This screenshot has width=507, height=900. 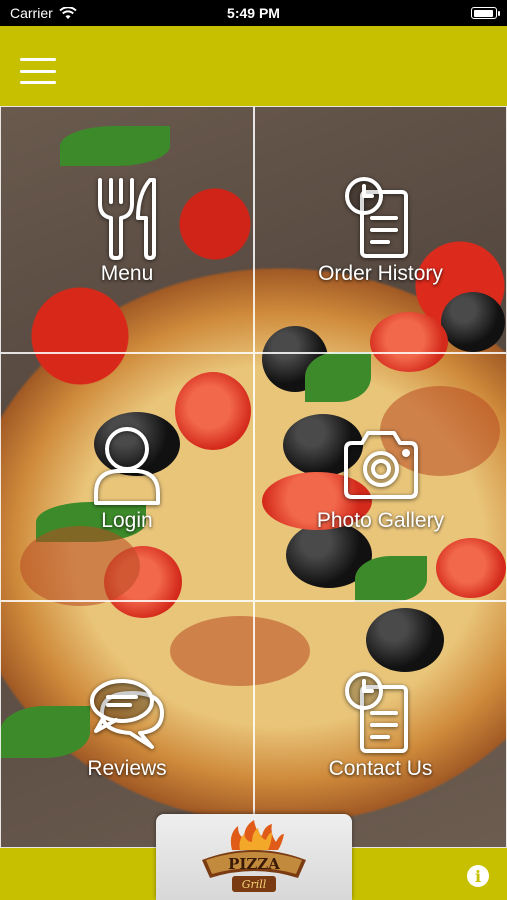 I want to click on contact-us-label: Contact Us, so click(x=380, y=768).